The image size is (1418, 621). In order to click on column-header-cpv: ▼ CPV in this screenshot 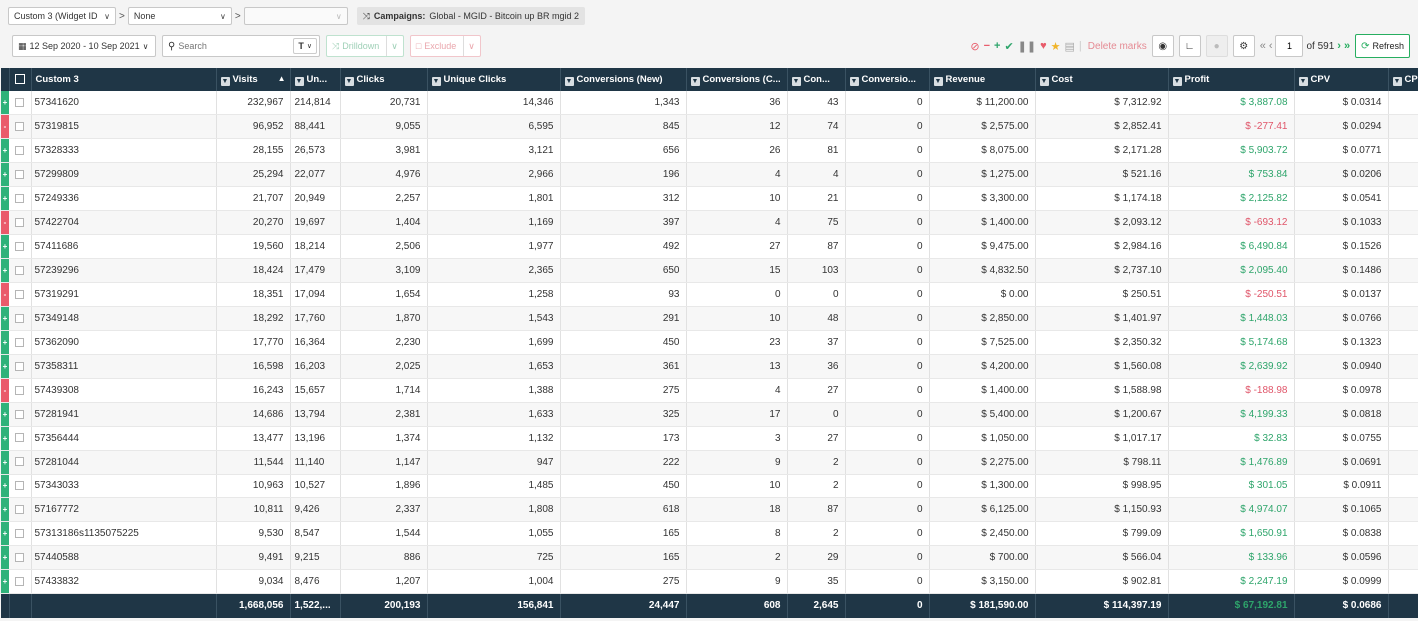, I will do `click(1341, 79)`.